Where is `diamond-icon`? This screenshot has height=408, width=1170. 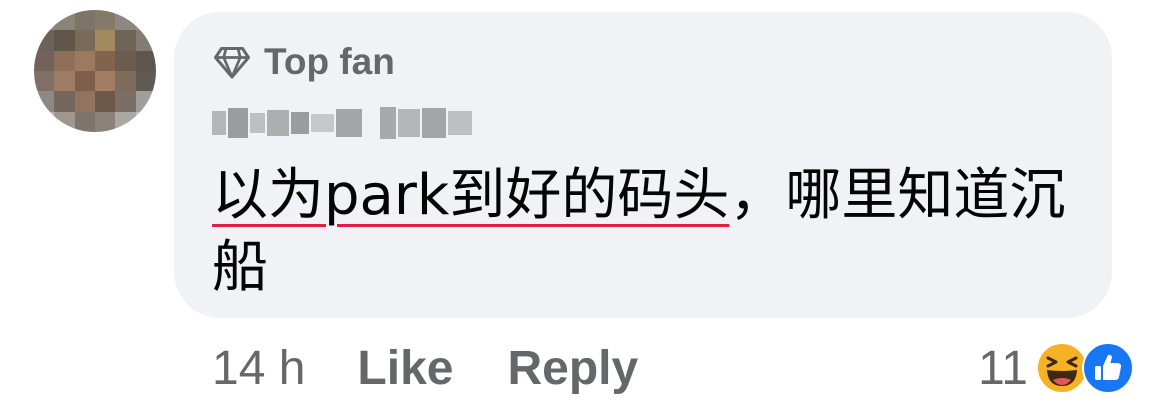
diamond-icon is located at coordinates (232, 63).